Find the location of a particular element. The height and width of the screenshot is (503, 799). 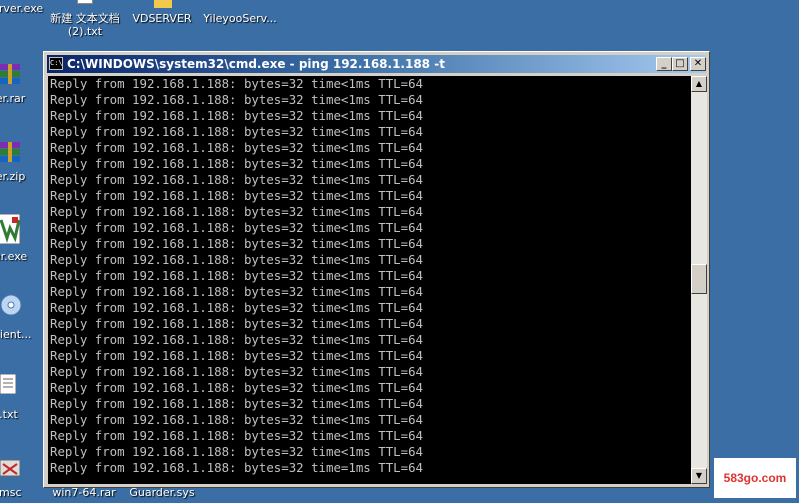

scroll-down-button: ▼ is located at coordinates (699, 476).